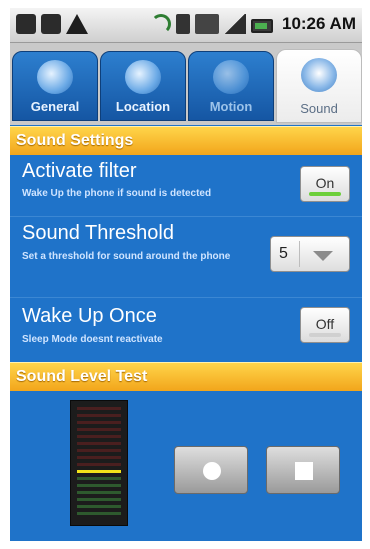 Image resolution: width=370 pixels, height=549 pixels. Describe the element at coordinates (319, 75) in the screenshot. I see `sound-tab-icon` at that location.